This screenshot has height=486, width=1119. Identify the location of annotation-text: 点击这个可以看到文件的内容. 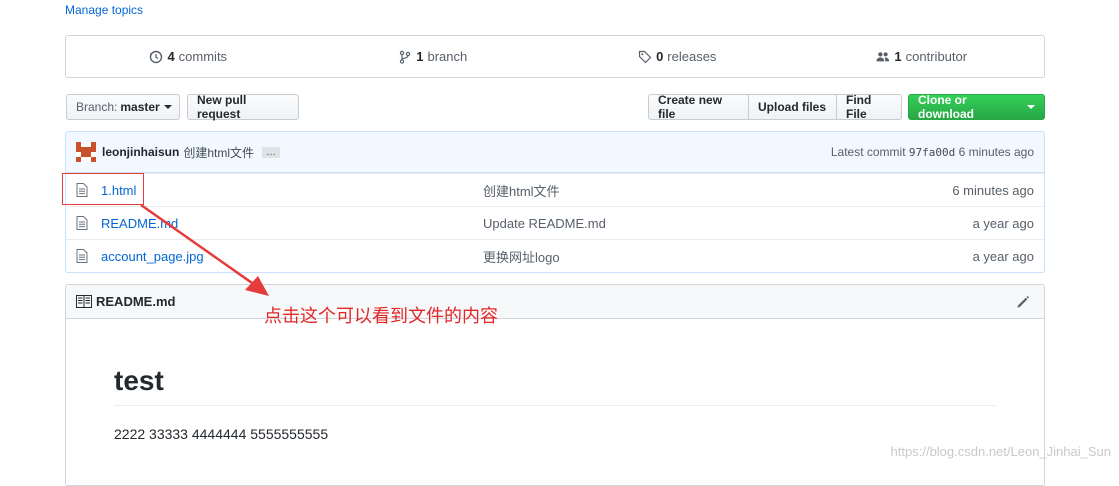
(381, 316).